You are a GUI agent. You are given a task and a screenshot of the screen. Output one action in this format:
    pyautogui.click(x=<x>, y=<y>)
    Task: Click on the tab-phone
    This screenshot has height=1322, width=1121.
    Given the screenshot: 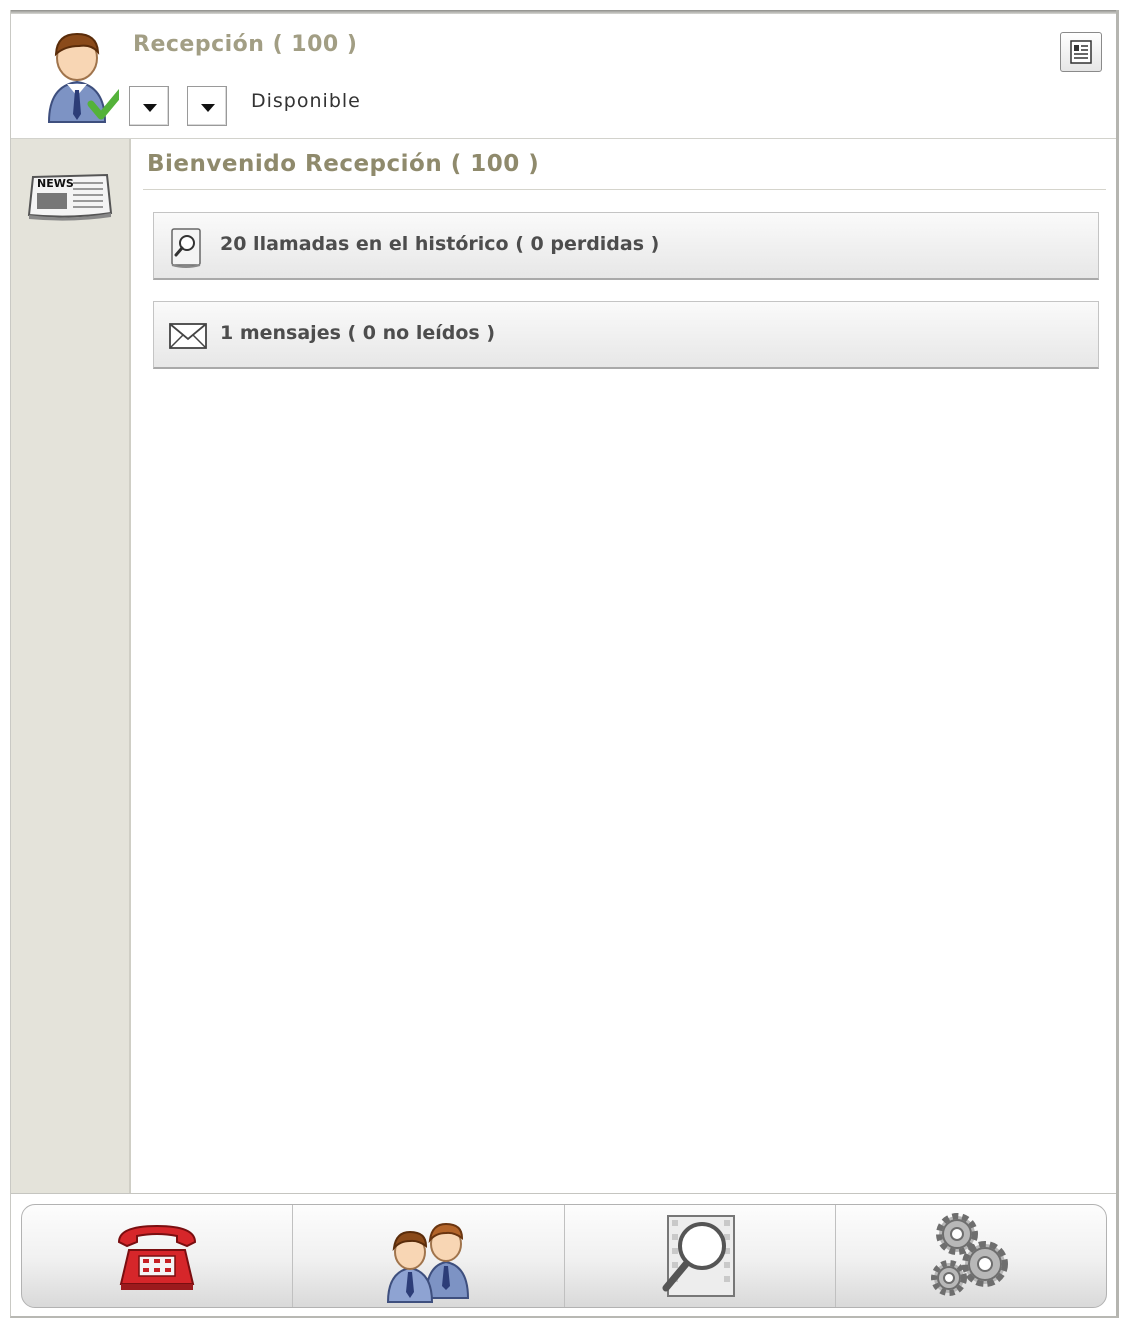 What is the action you would take?
    pyautogui.click(x=158, y=1256)
    